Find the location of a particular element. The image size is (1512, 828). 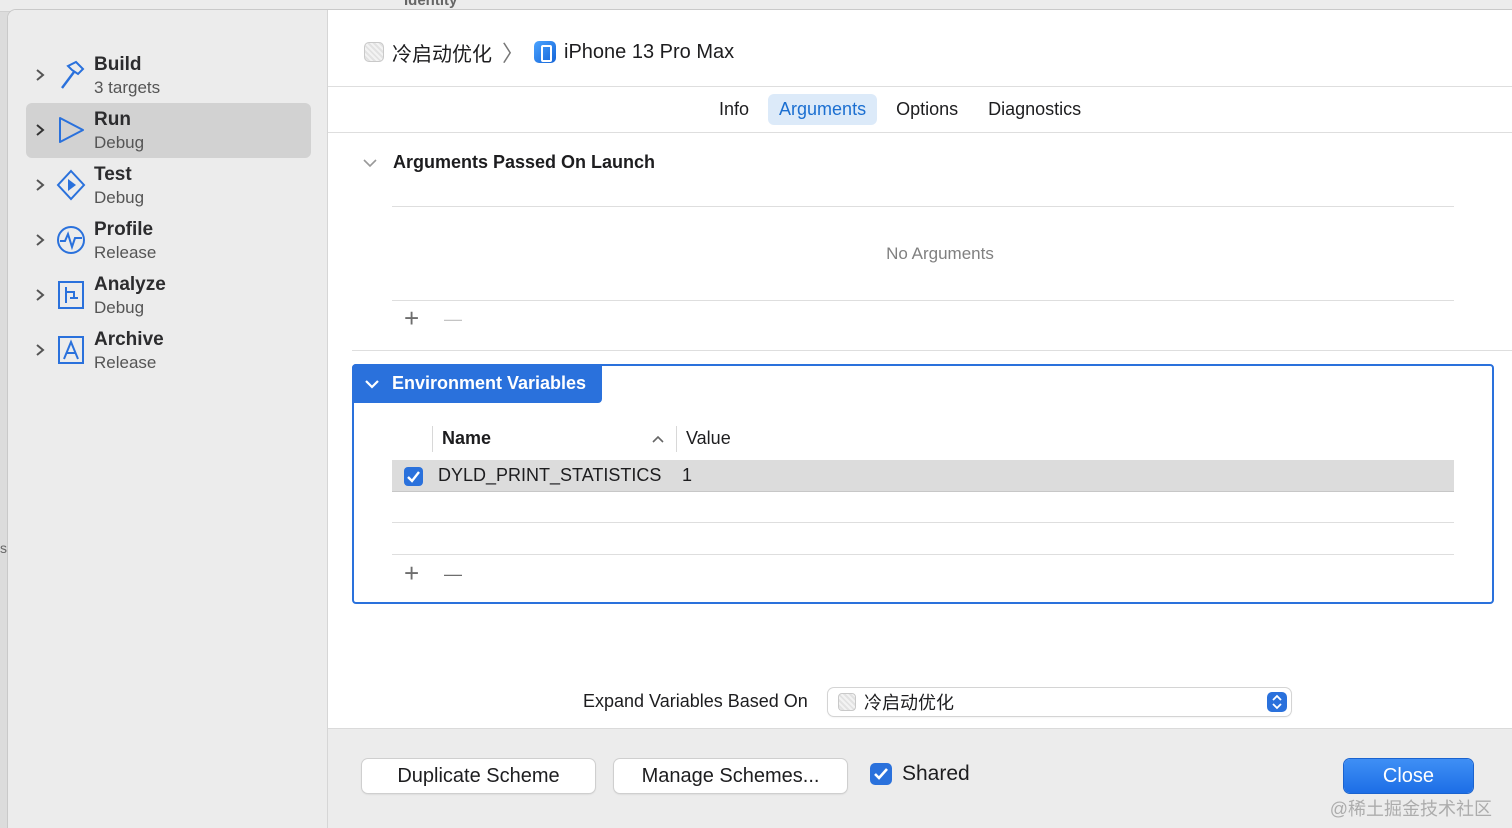

environment-section-title: Environment Variables is located at coordinates (489, 383).